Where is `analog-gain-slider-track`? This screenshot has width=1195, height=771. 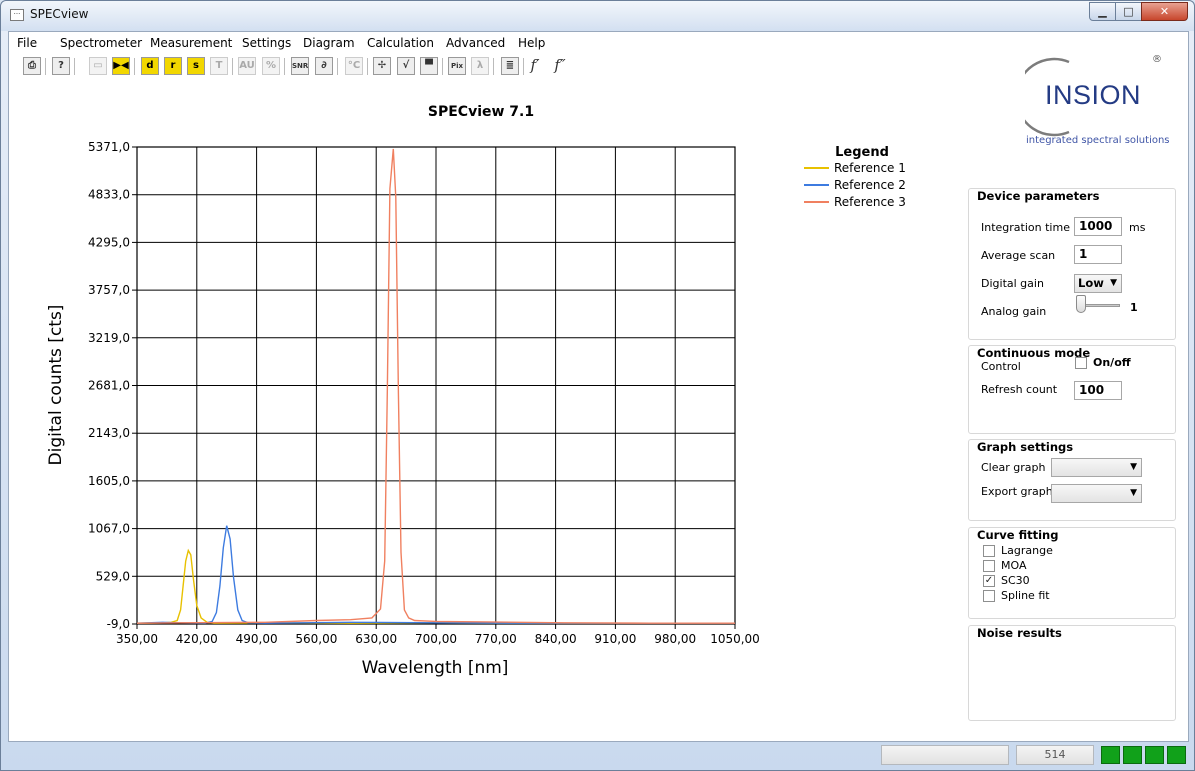 analog-gain-slider-track is located at coordinates (1100, 305).